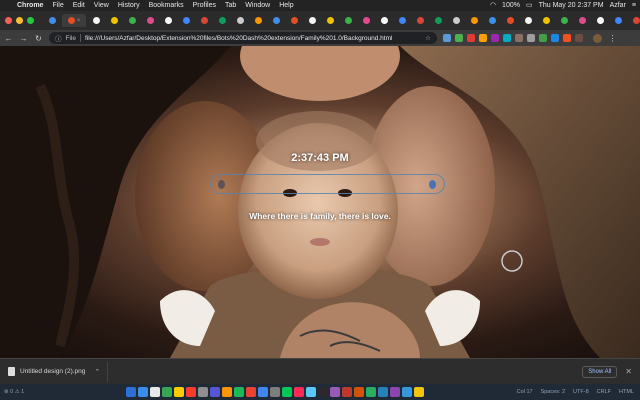  I want to click on menu-window: Window, so click(257, 5).